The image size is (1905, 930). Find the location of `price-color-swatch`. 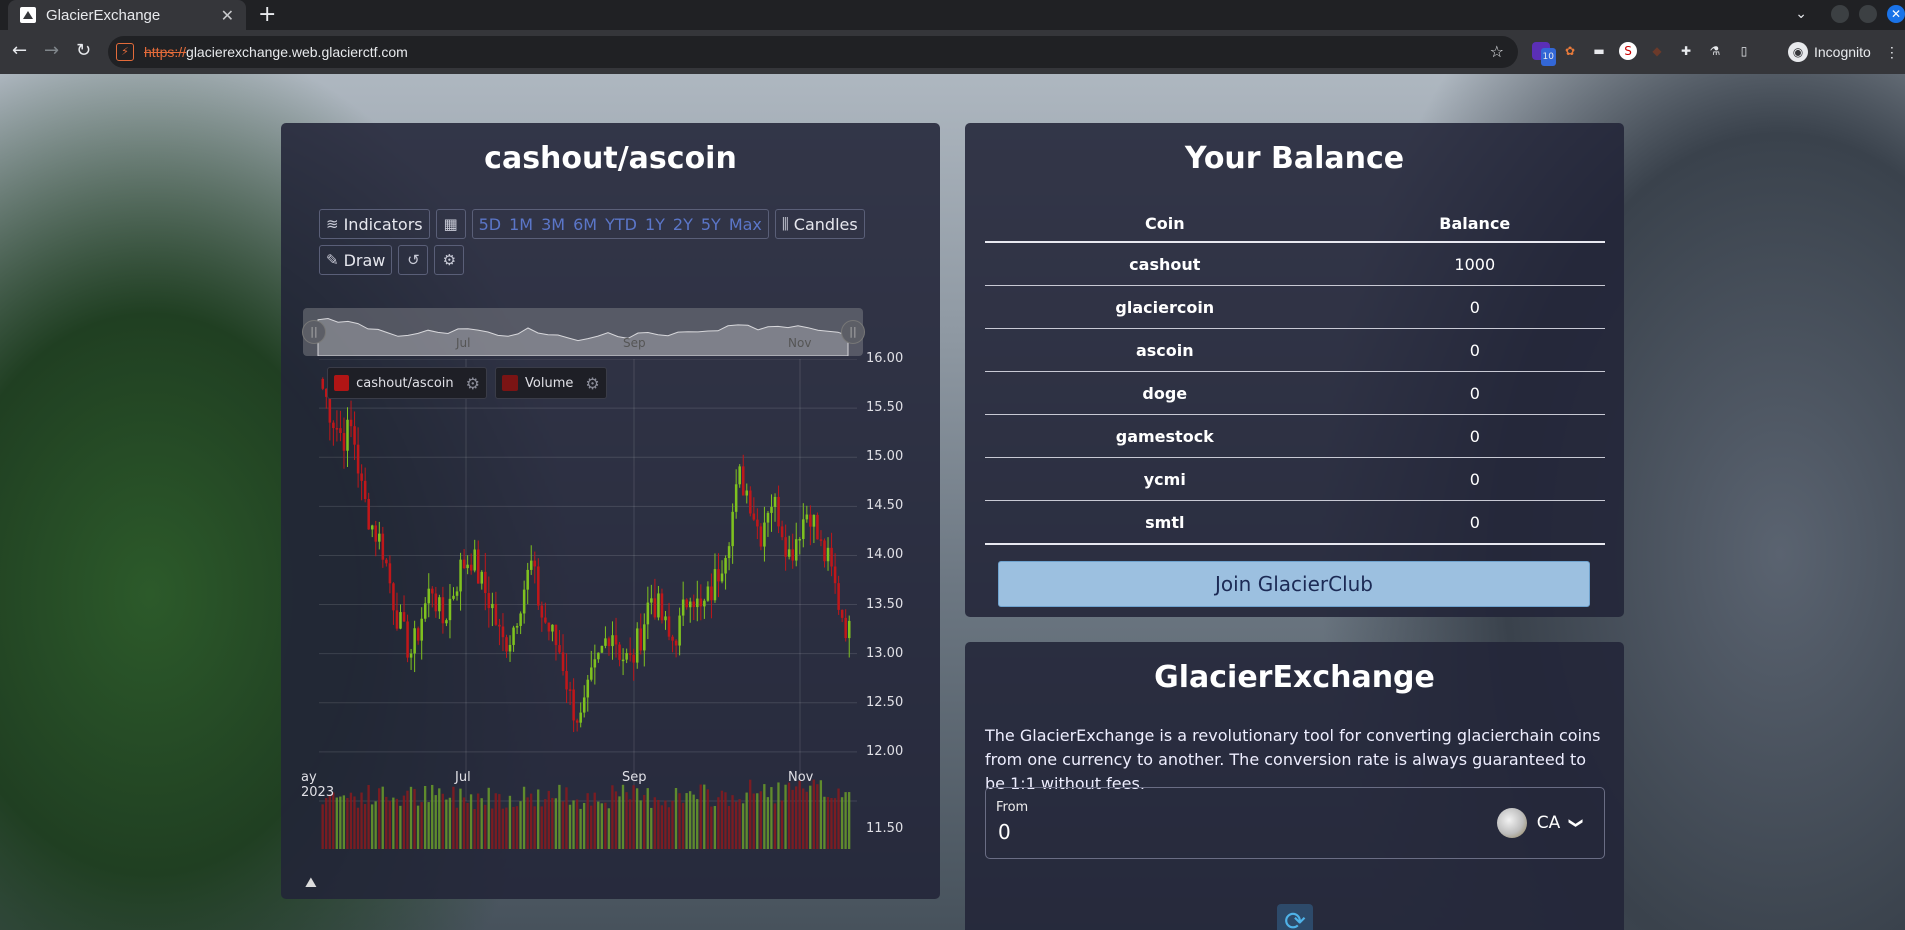

price-color-swatch is located at coordinates (342, 383).